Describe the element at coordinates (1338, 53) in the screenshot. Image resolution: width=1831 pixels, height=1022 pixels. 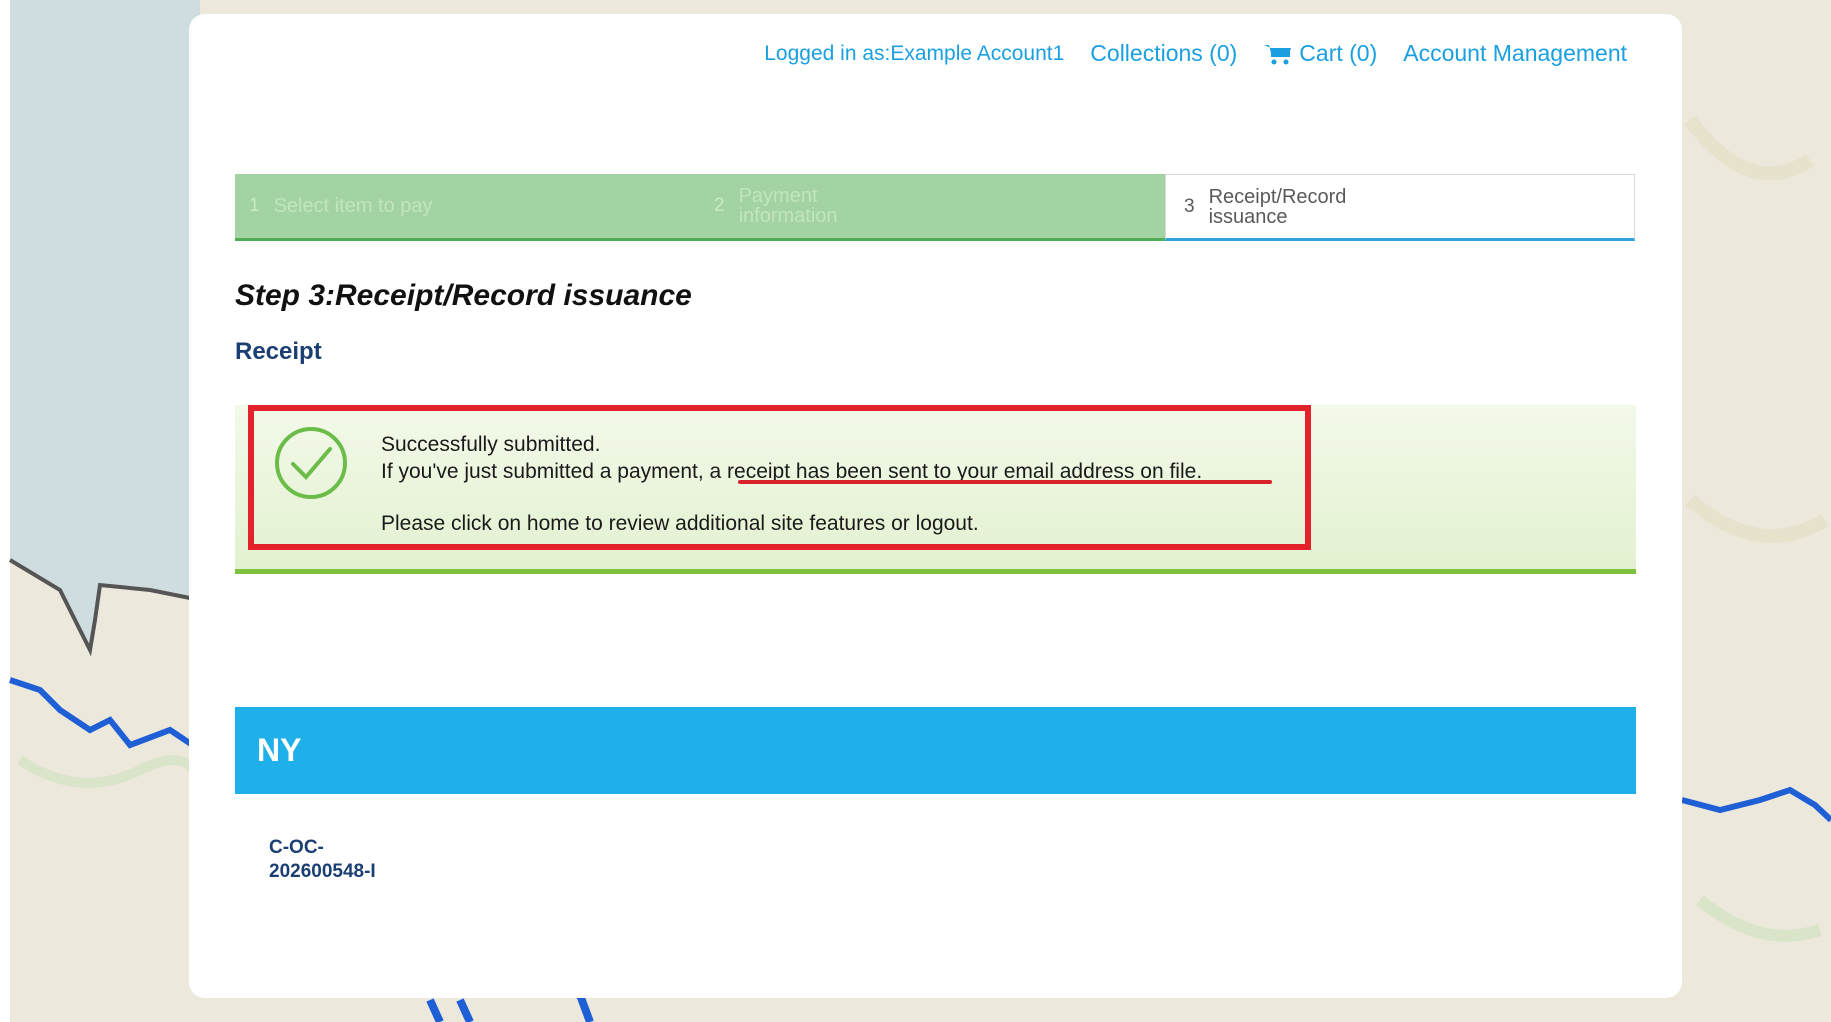
I see `cart-label: Cart (0)` at that location.